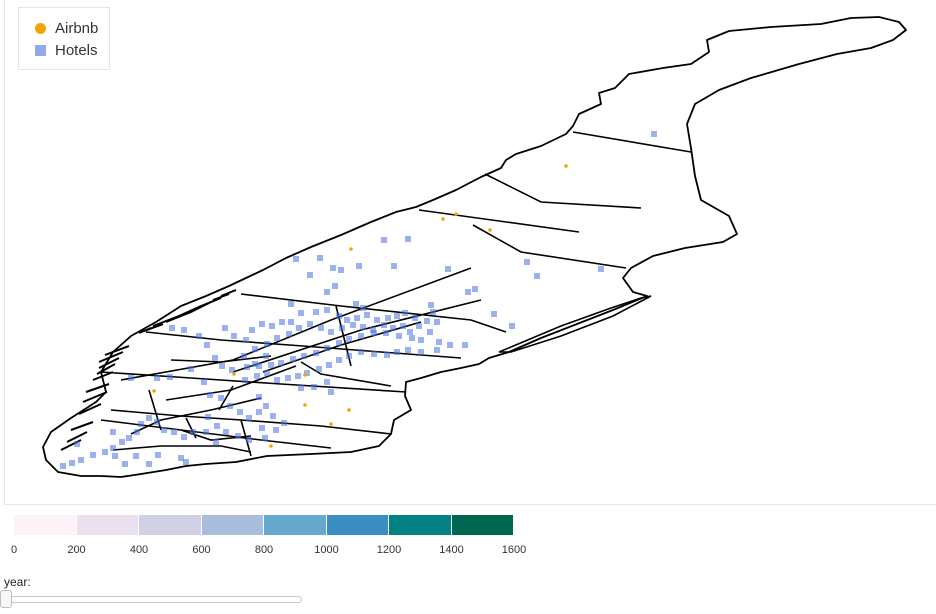 The height and width of the screenshot is (614, 936). What do you see at coordinates (58, 50) in the screenshot?
I see `legend-item-hotels: Hotels` at bounding box center [58, 50].